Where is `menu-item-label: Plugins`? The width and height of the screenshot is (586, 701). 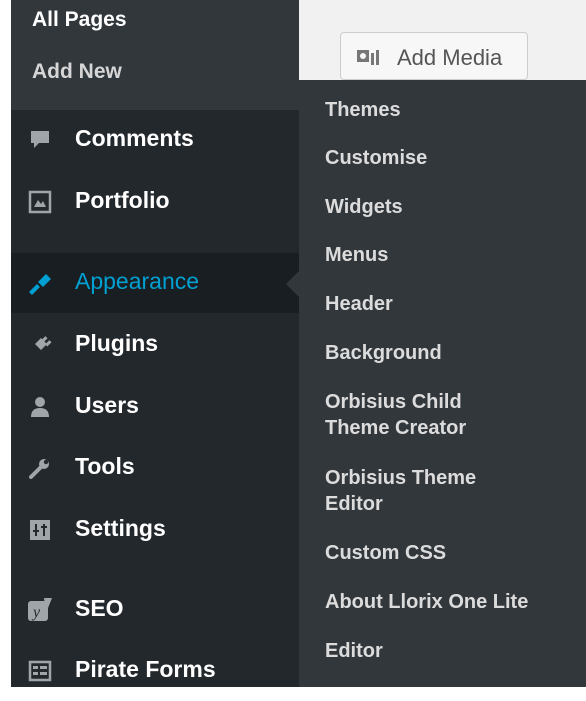 menu-item-label: Plugins is located at coordinates (117, 343).